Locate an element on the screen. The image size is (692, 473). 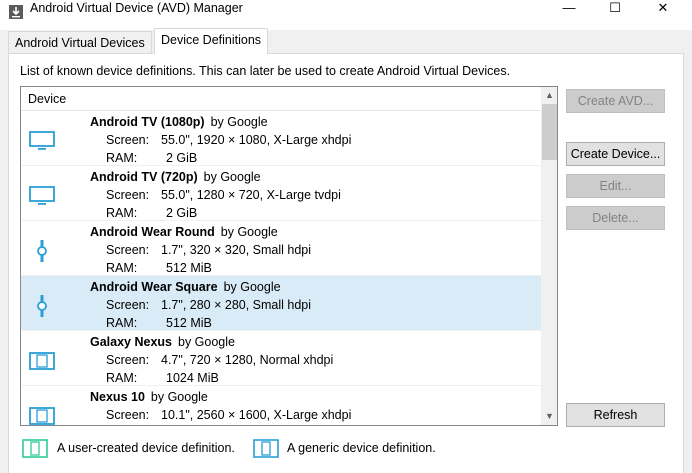
tab-android-virtual-devices: Android Virtual Devices is located at coordinates (80, 42).